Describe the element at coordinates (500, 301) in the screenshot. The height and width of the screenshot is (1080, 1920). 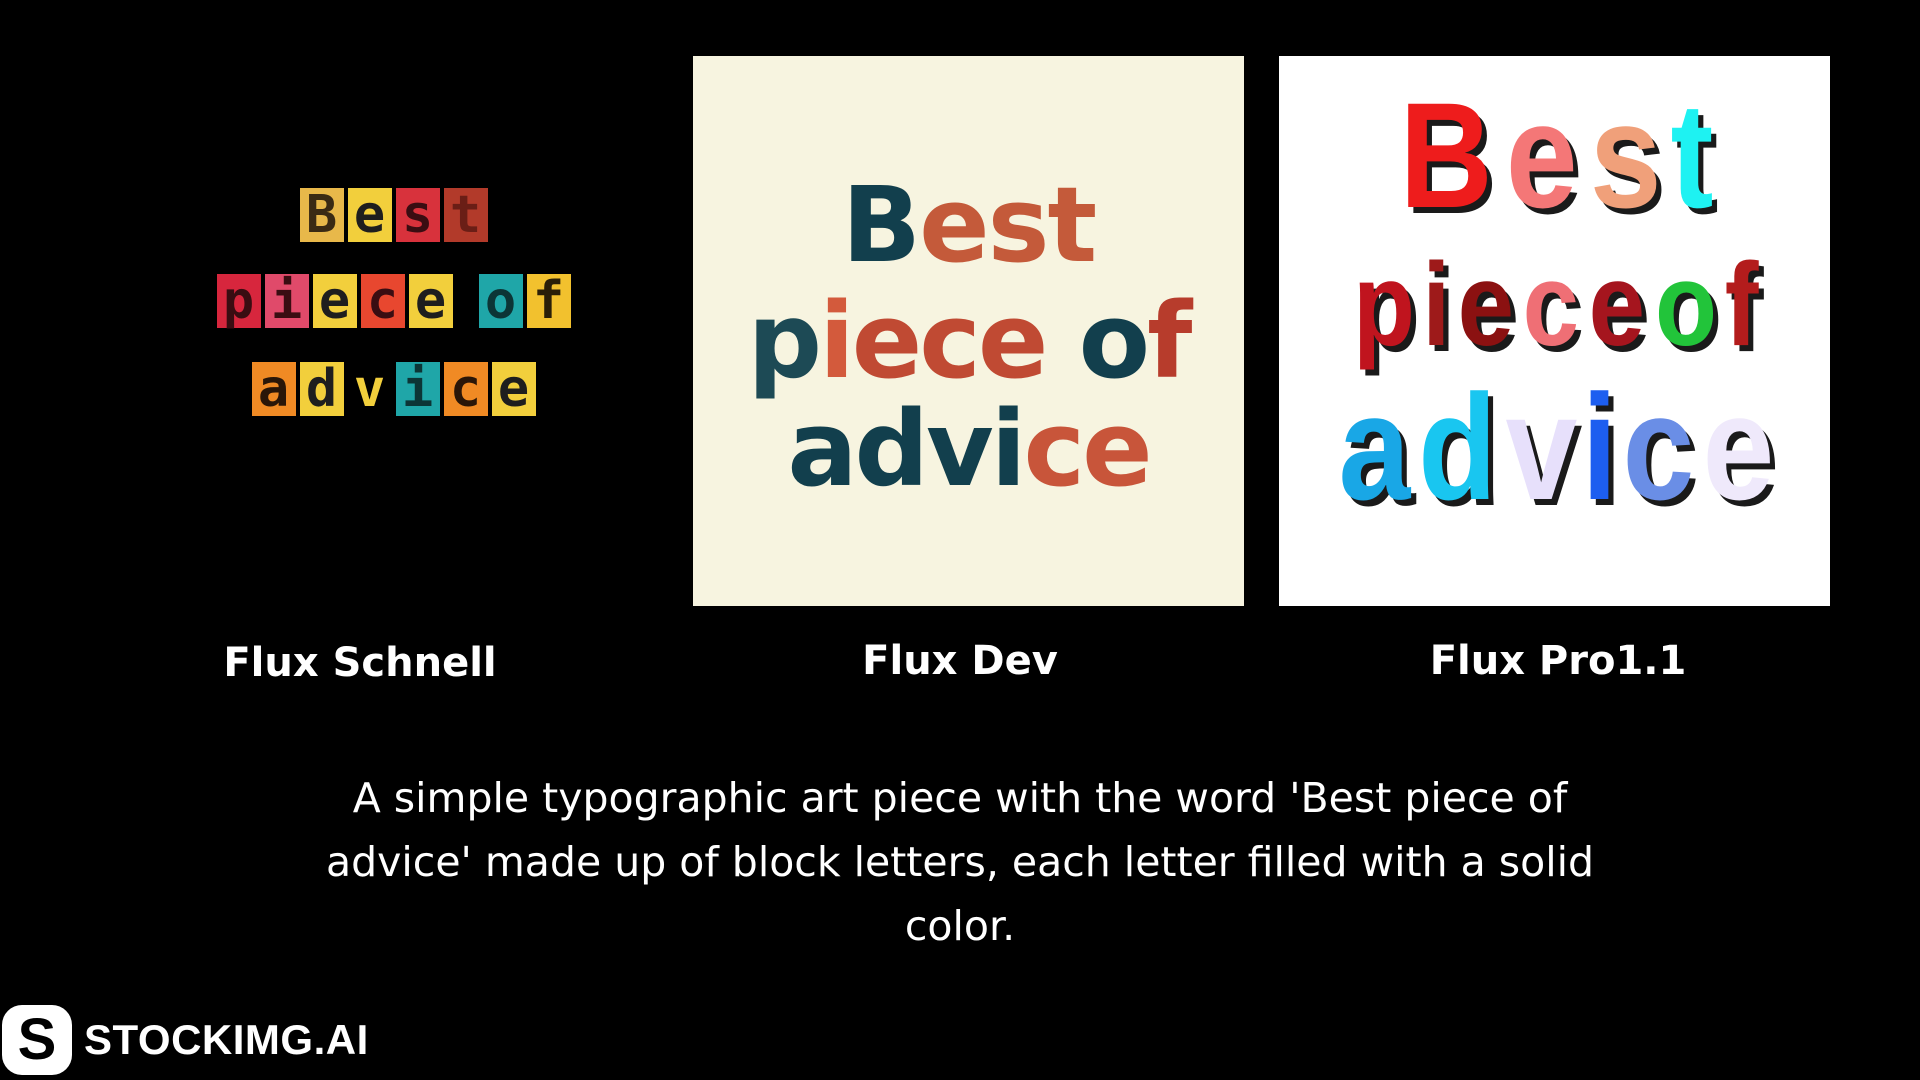
I see `letter-tile: o` at that location.